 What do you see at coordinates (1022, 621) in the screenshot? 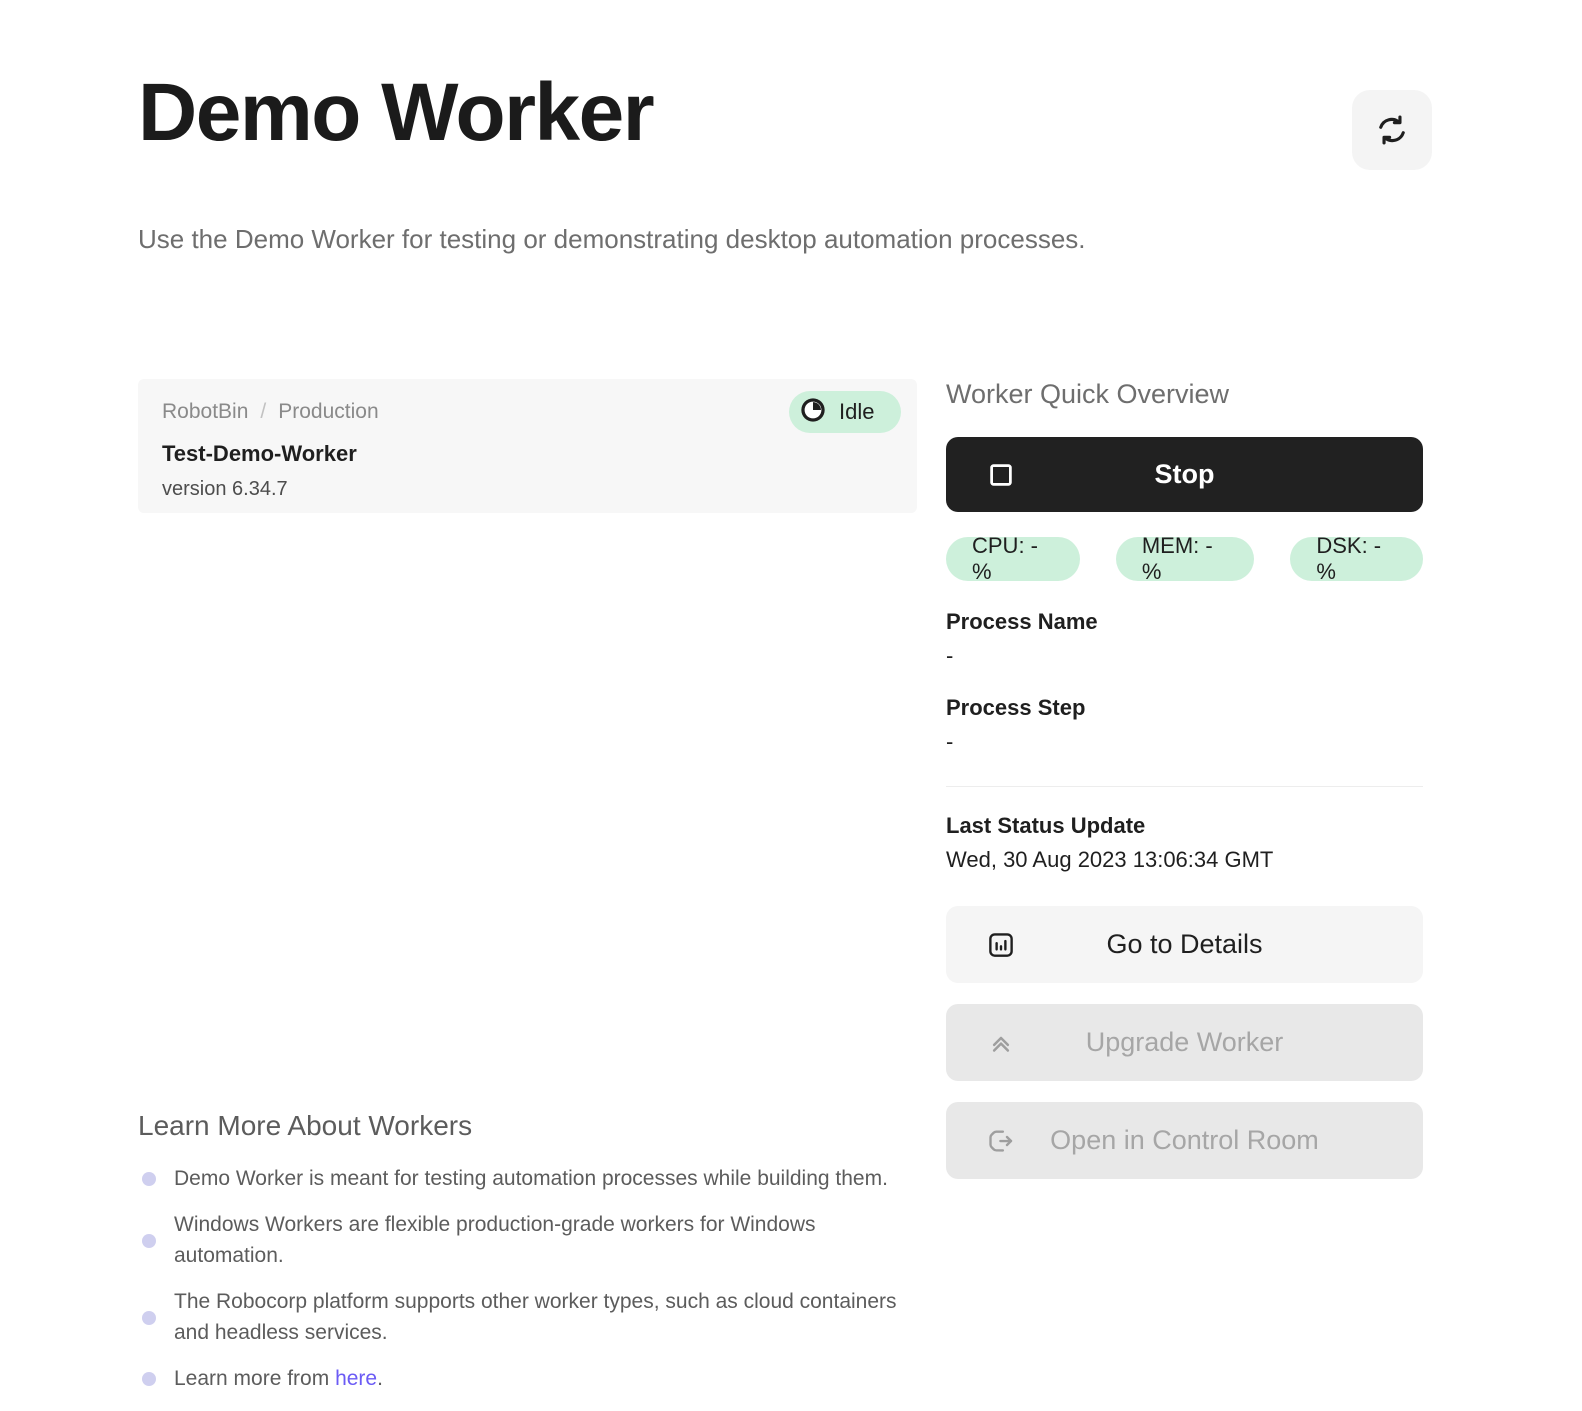
I see `process-name-label: Process Name` at bounding box center [1022, 621].